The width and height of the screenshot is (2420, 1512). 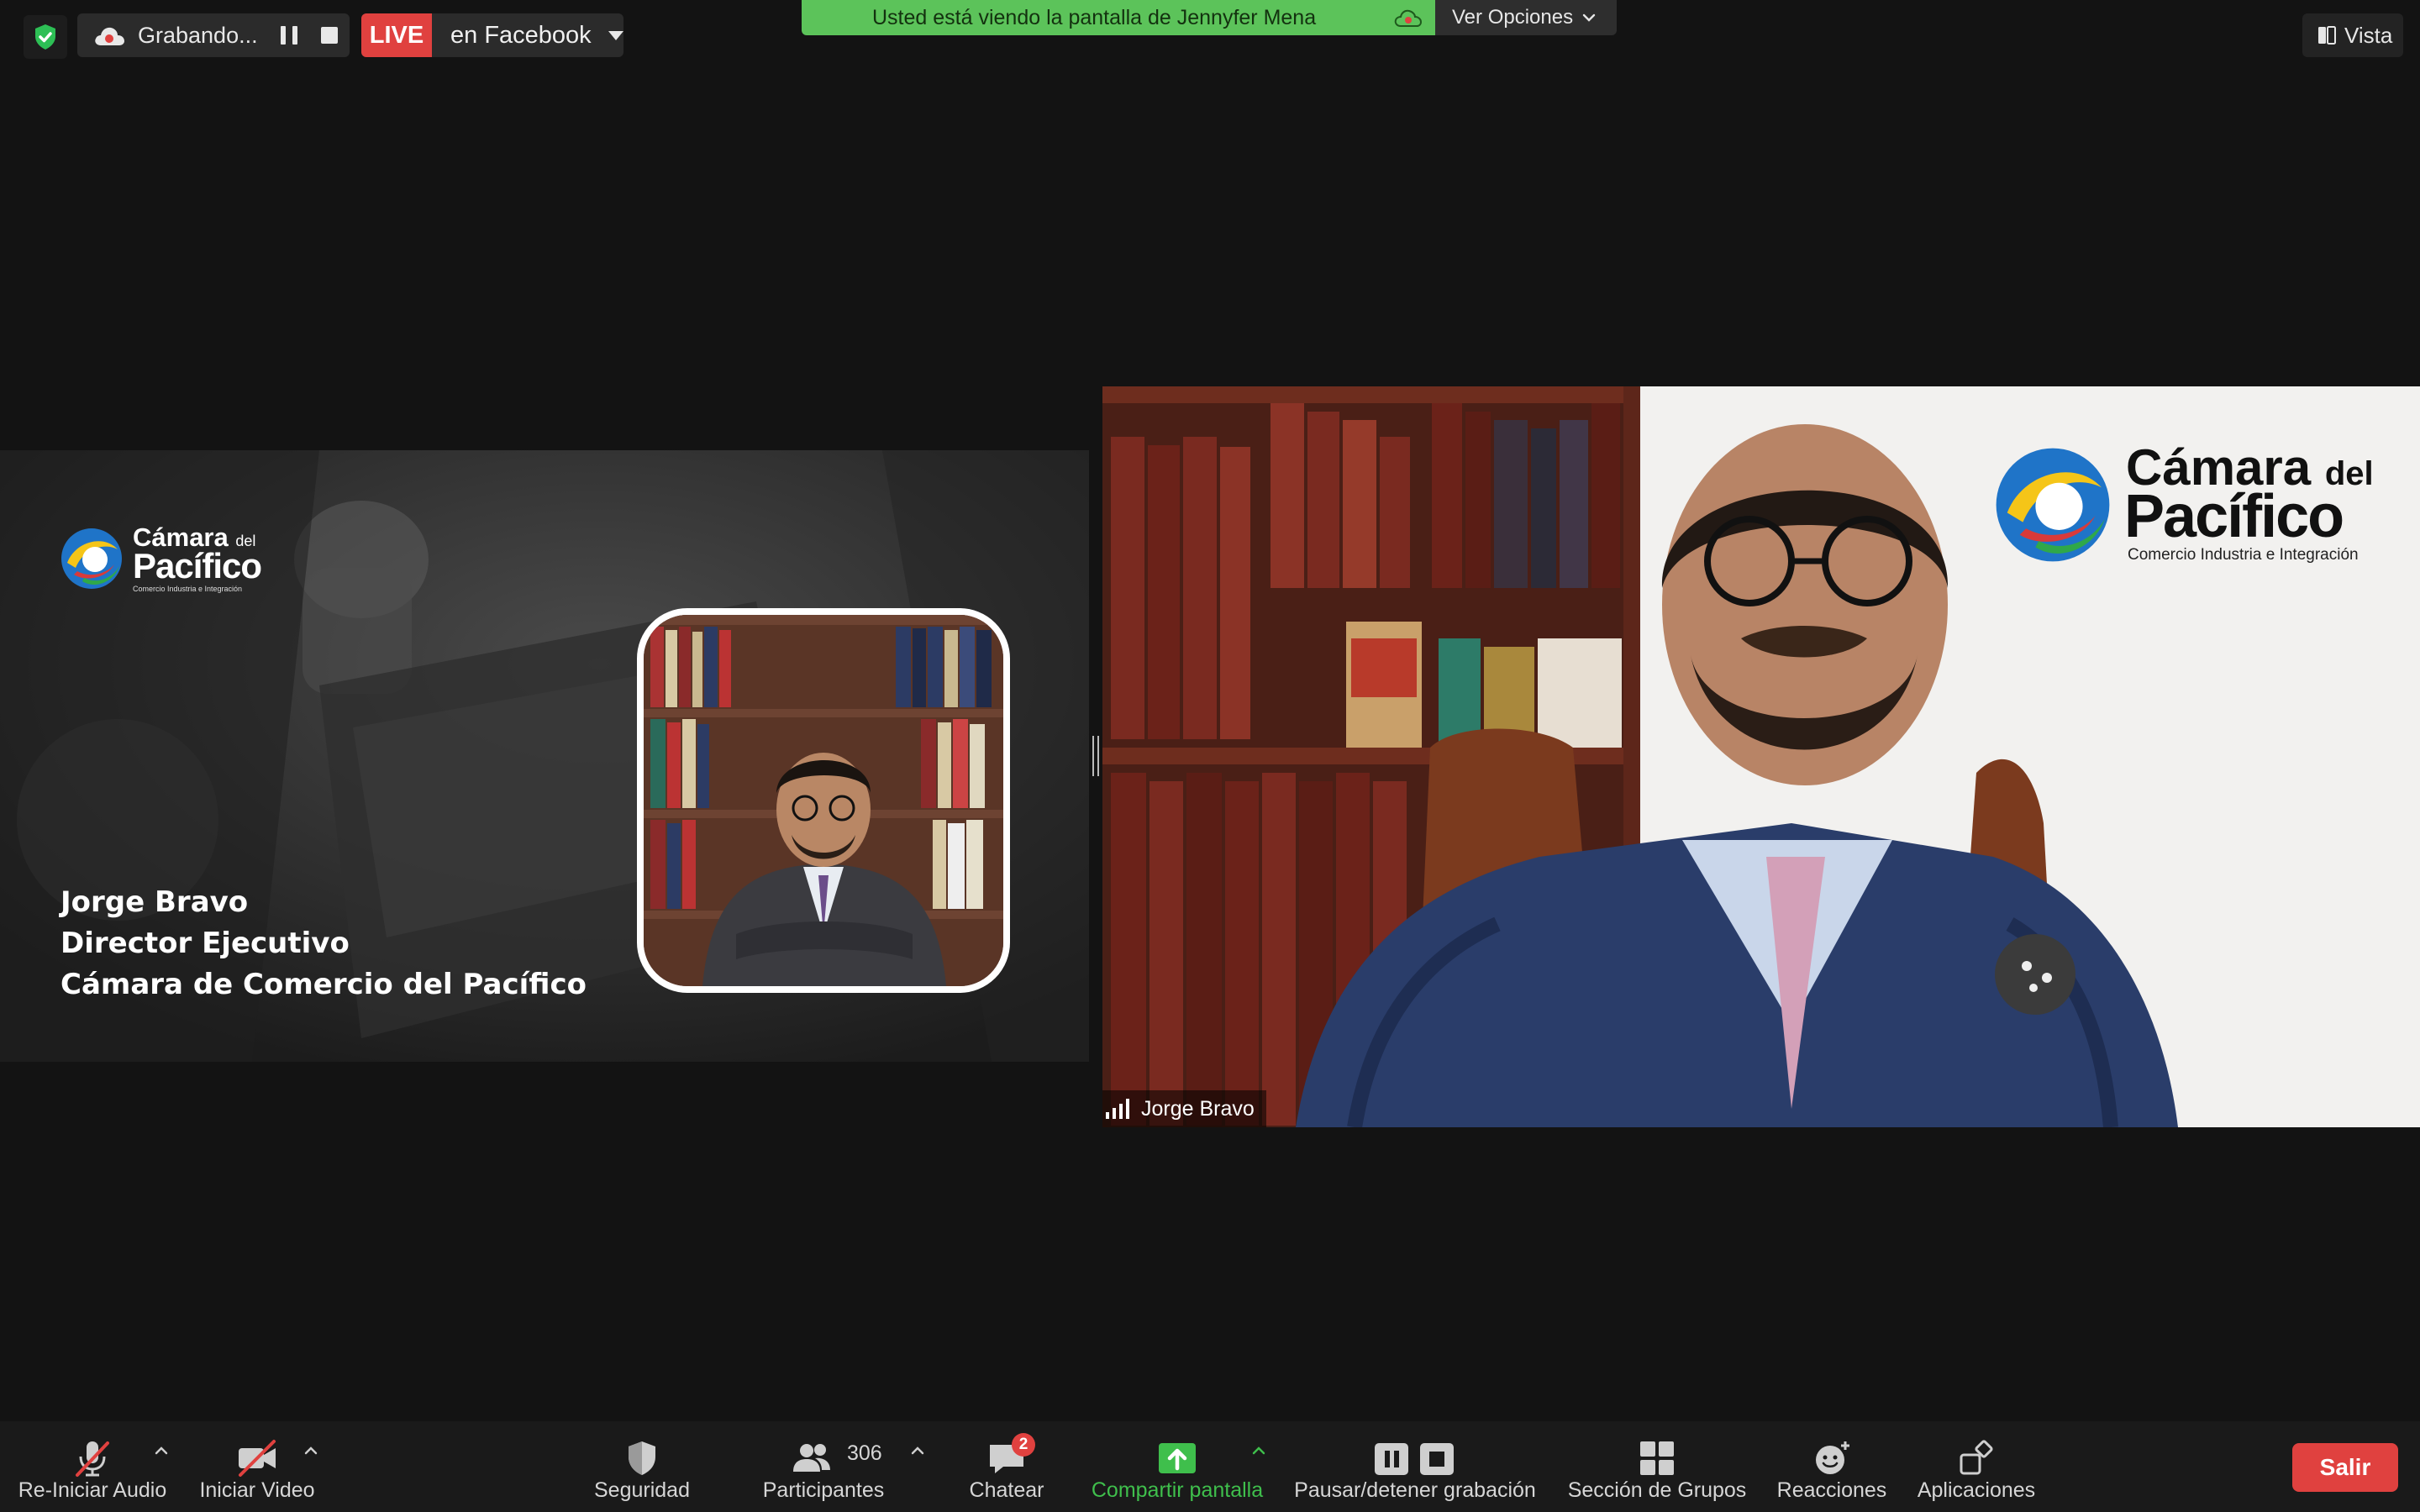 What do you see at coordinates (1006, 1490) in the screenshot?
I see `chat-label: Chatear` at bounding box center [1006, 1490].